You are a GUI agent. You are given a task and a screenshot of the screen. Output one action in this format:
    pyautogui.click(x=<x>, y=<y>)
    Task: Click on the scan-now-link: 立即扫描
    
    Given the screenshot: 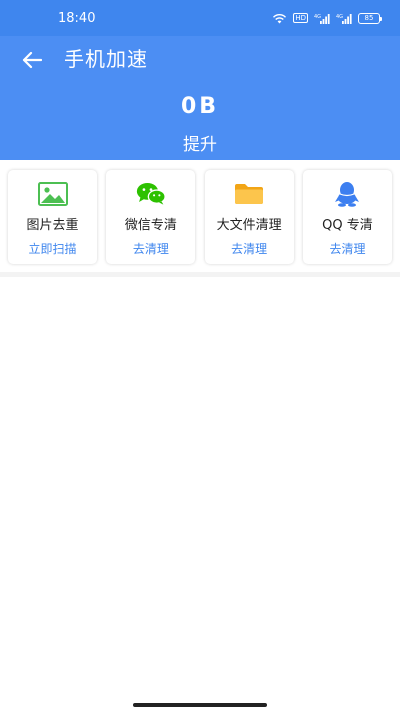 What is the action you would take?
    pyautogui.click(x=52, y=248)
    